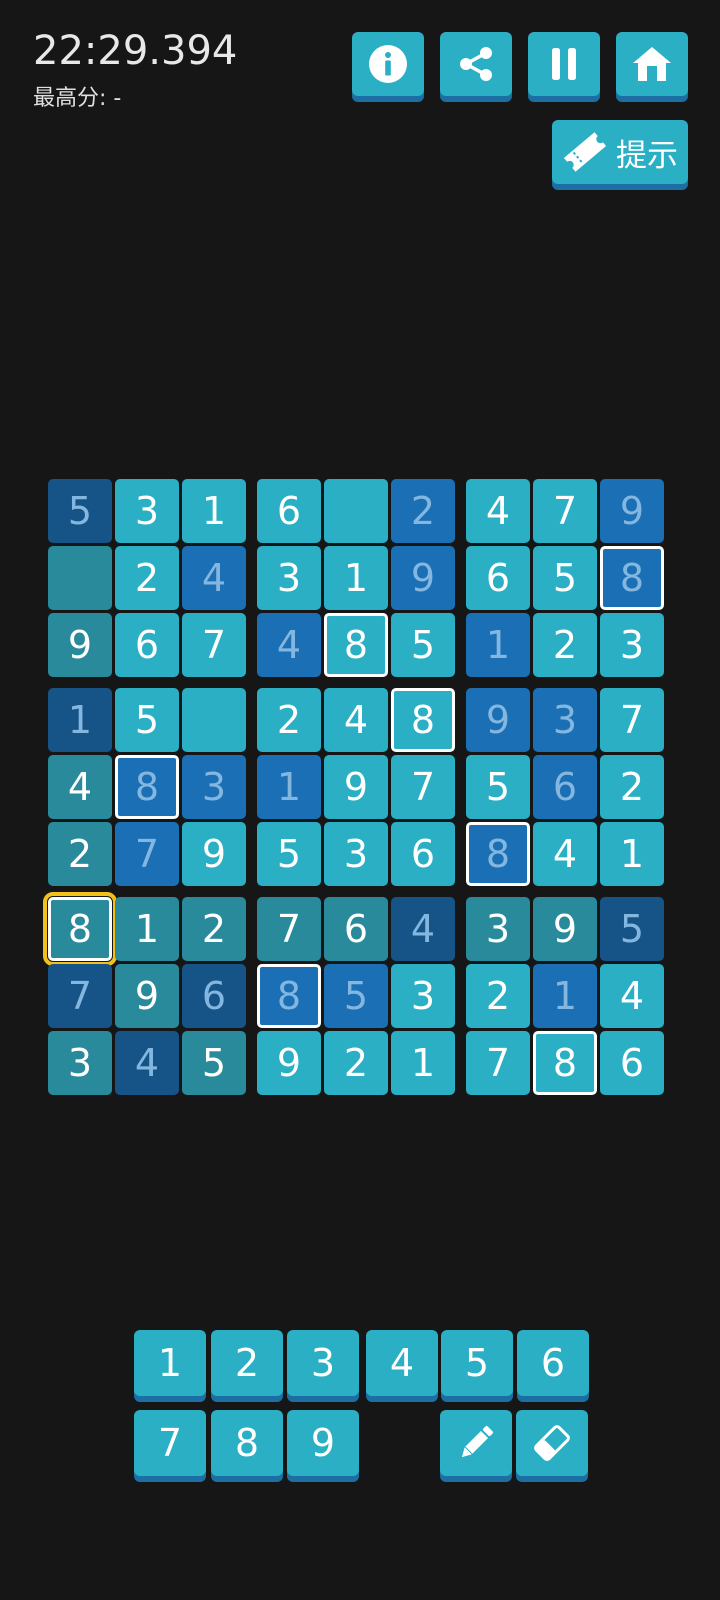 The width and height of the screenshot is (720, 1600). What do you see at coordinates (552, 1443) in the screenshot?
I see `eraser-button` at bounding box center [552, 1443].